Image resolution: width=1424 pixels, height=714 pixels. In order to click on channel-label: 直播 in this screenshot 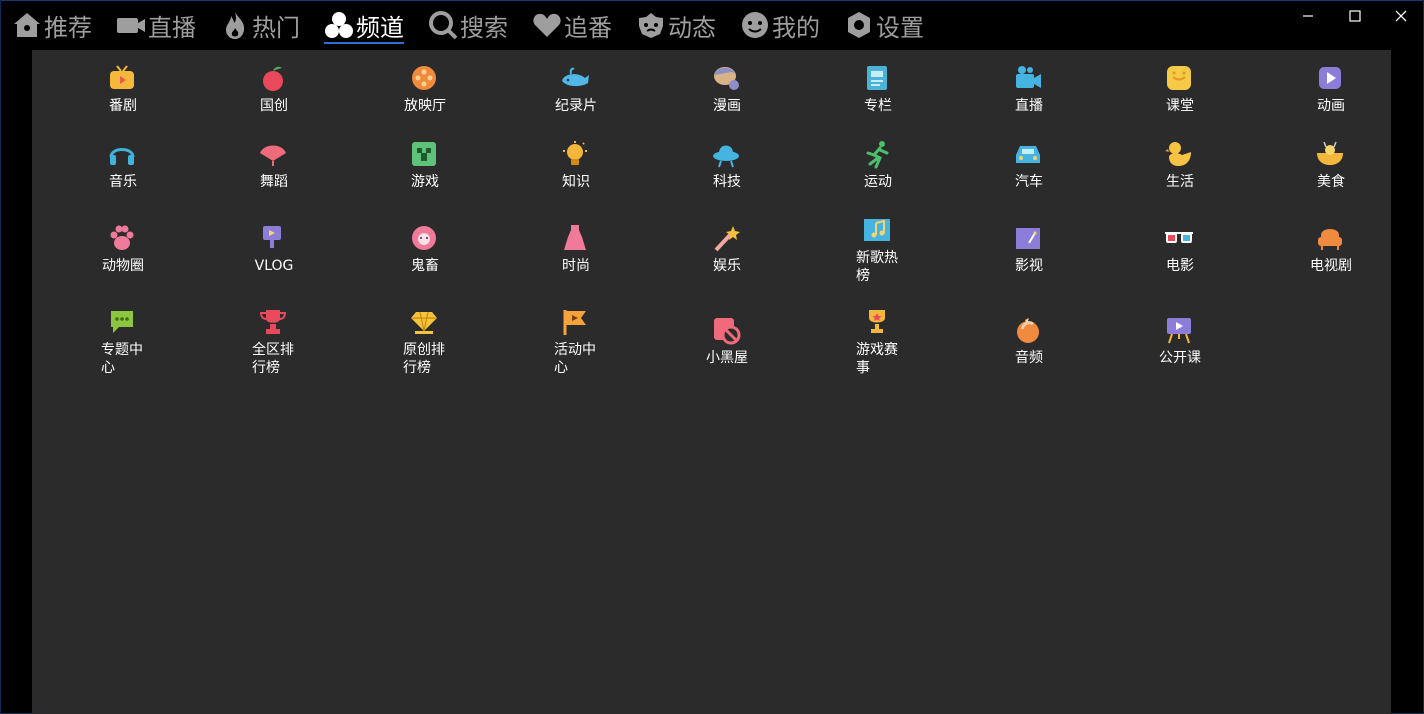, I will do `click(1029, 106)`.